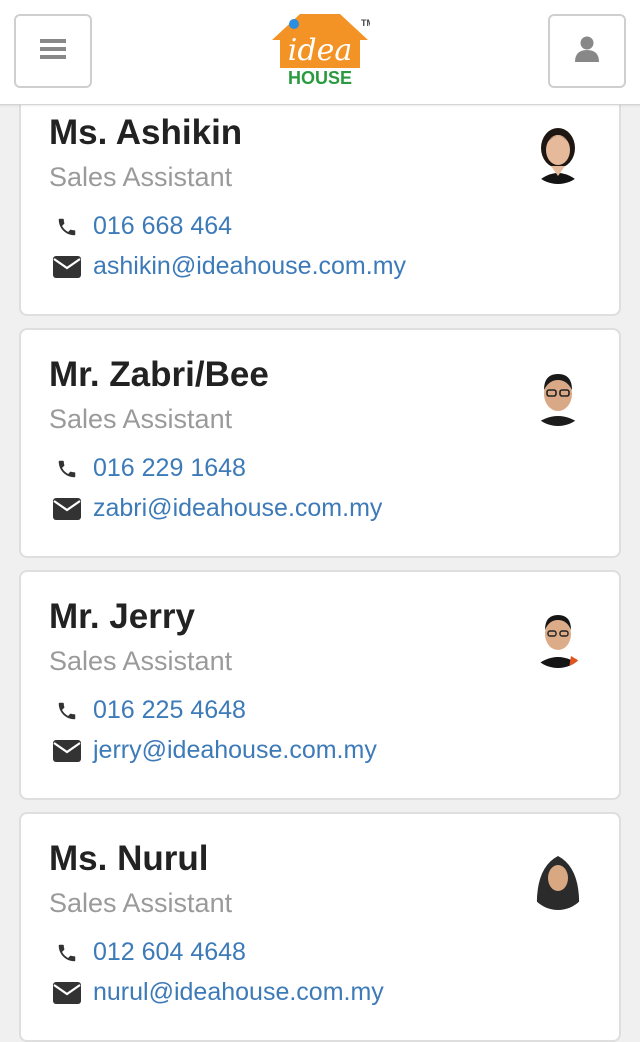 The image size is (640, 1042). Describe the element at coordinates (159, 374) in the screenshot. I see `contact-name: Mr. Zabri/Bee` at that location.